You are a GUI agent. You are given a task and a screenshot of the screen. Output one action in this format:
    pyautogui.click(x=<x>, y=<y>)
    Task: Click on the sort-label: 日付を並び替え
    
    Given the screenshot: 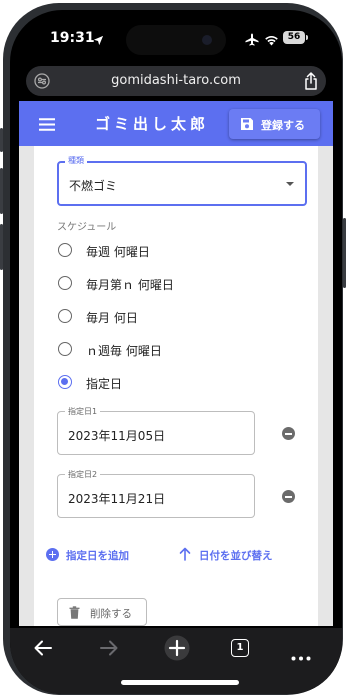 What is the action you would take?
    pyautogui.click(x=236, y=556)
    